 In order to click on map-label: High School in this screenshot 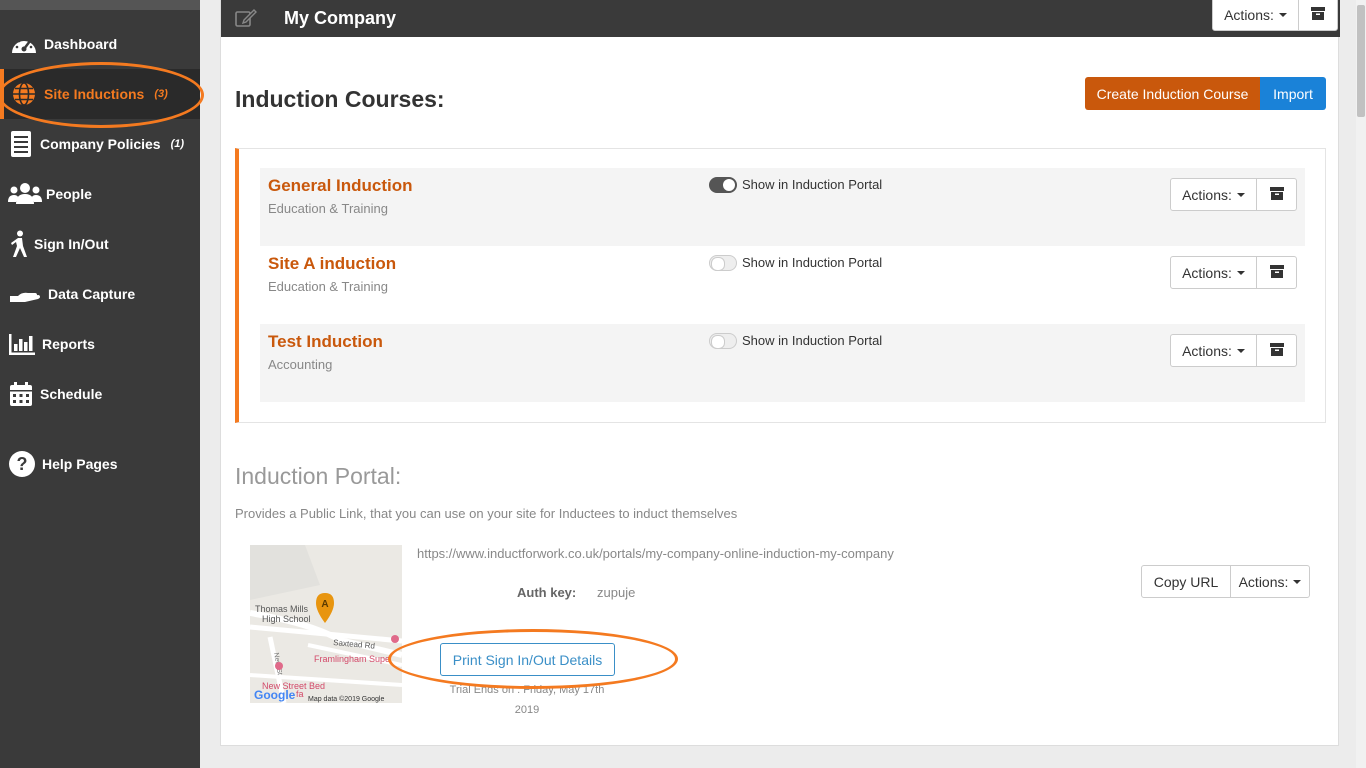, I will do `click(286, 619)`.